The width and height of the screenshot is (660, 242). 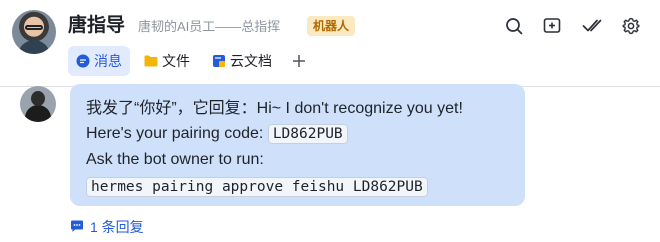 I want to click on chat-tabs: 消息 文件 云文档, so click(x=190, y=61).